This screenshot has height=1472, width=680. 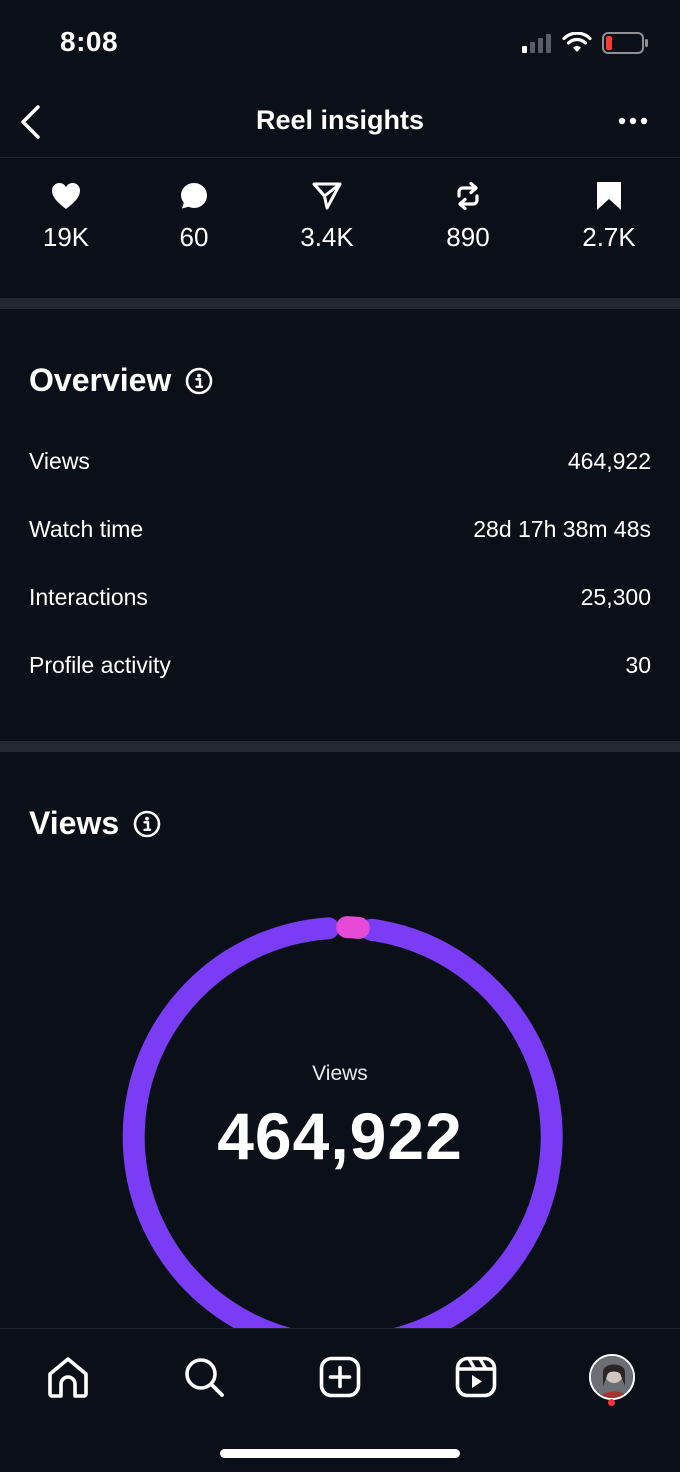 I want to click on status-time: 8:08, so click(x=89, y=41).